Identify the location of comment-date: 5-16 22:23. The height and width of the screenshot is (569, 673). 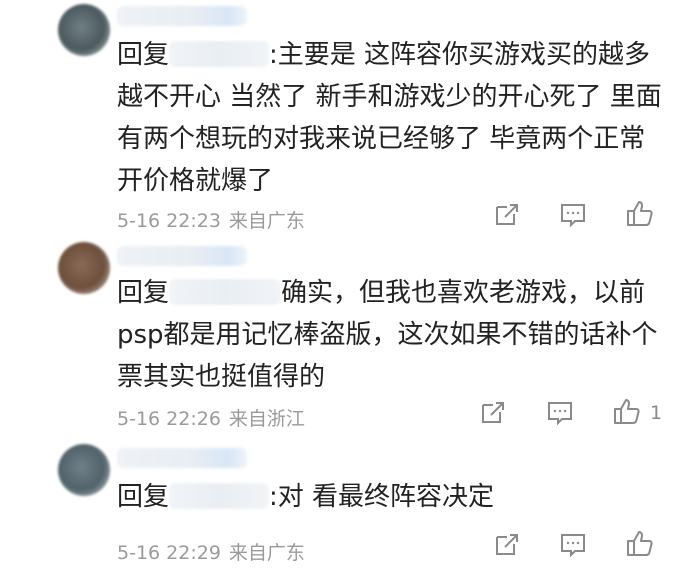
(169, 221).